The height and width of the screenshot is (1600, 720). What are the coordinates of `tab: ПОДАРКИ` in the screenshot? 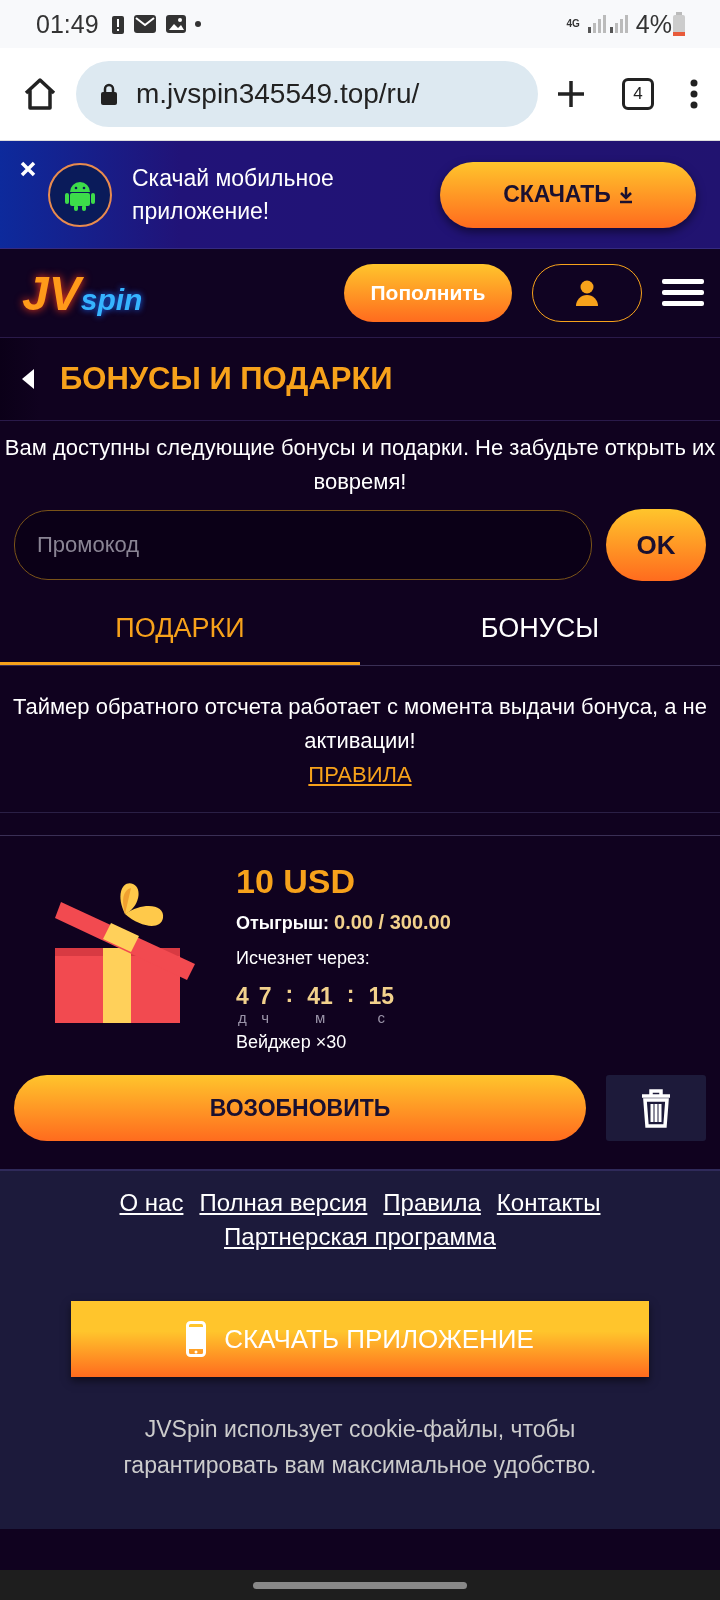 It's located at (180, 630).